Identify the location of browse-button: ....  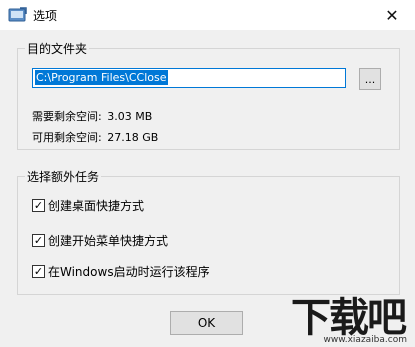
(370, 79).